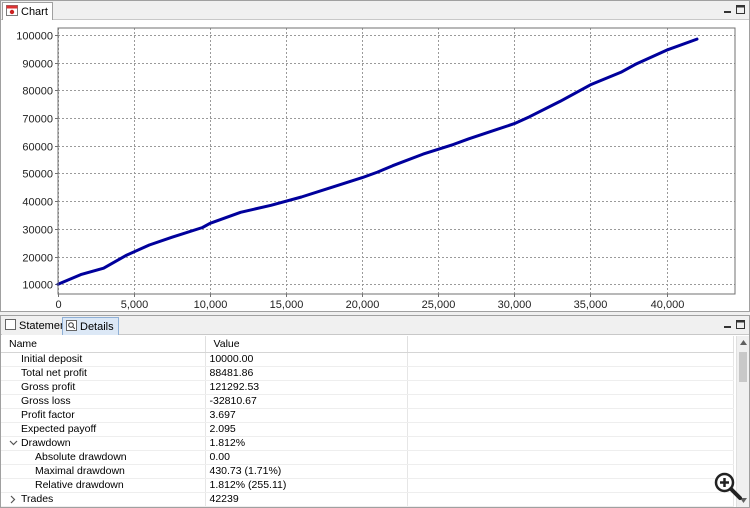 Image resolution: width=750 pixels, height=508 pixels. What do you see at coordinates (668, 305) in the screenshot?
I see `x-tick-label: 40,000` at bounding box center [668, 305].